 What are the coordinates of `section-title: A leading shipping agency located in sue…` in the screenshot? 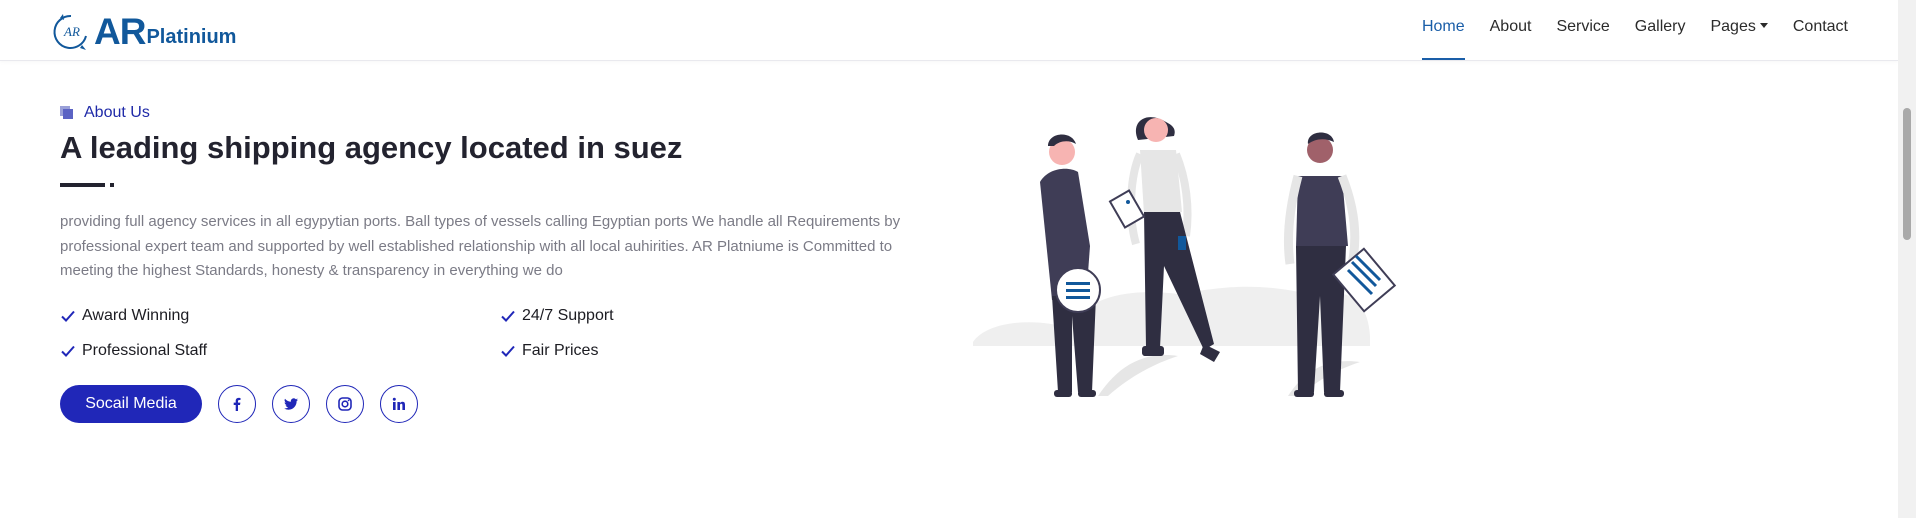 It's located at (371, 147).